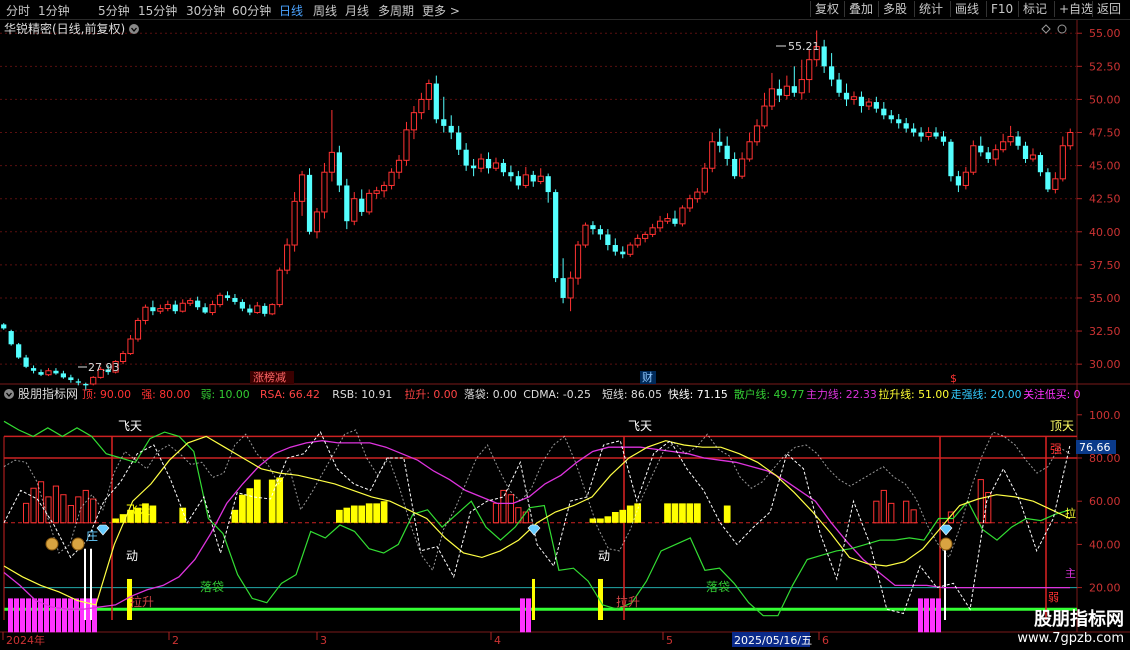 The height and width of the screenshot is (650, 1130). Describe the element at coordinates (534, 530) in the screenshot. I see `diamond-gem-icon` at that location.